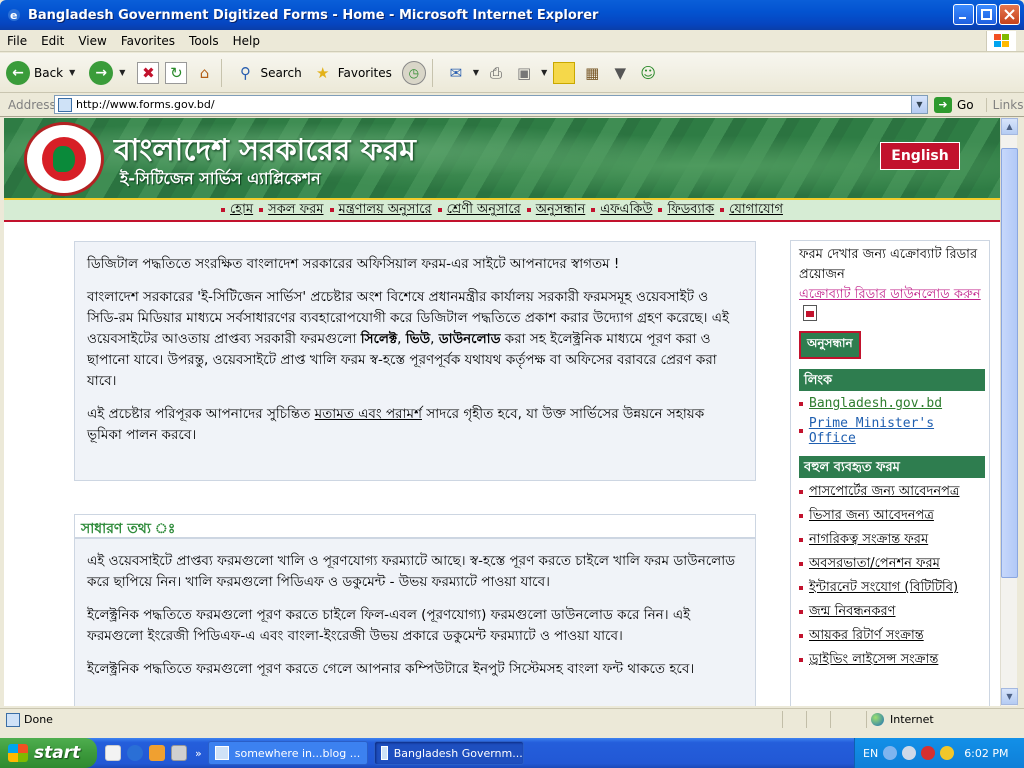 This screenshot has height=768, width=1024. I want to click on english-language-button: English, so click(920, 156).